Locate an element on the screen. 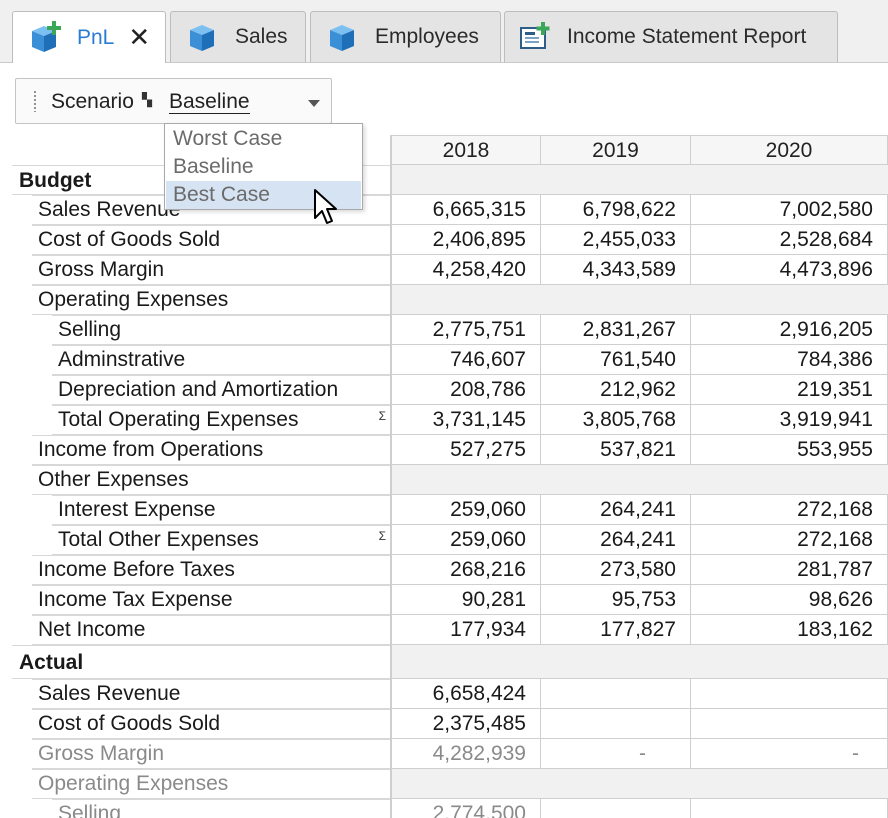  tab-employees: Employees is located at coordinates (405, 36).